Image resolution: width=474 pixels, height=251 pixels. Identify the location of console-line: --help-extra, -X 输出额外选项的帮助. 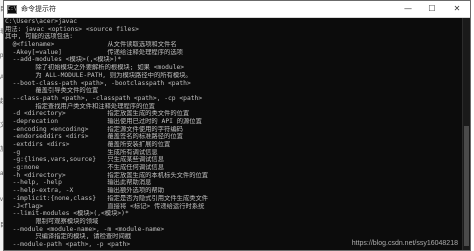
(85, 191).